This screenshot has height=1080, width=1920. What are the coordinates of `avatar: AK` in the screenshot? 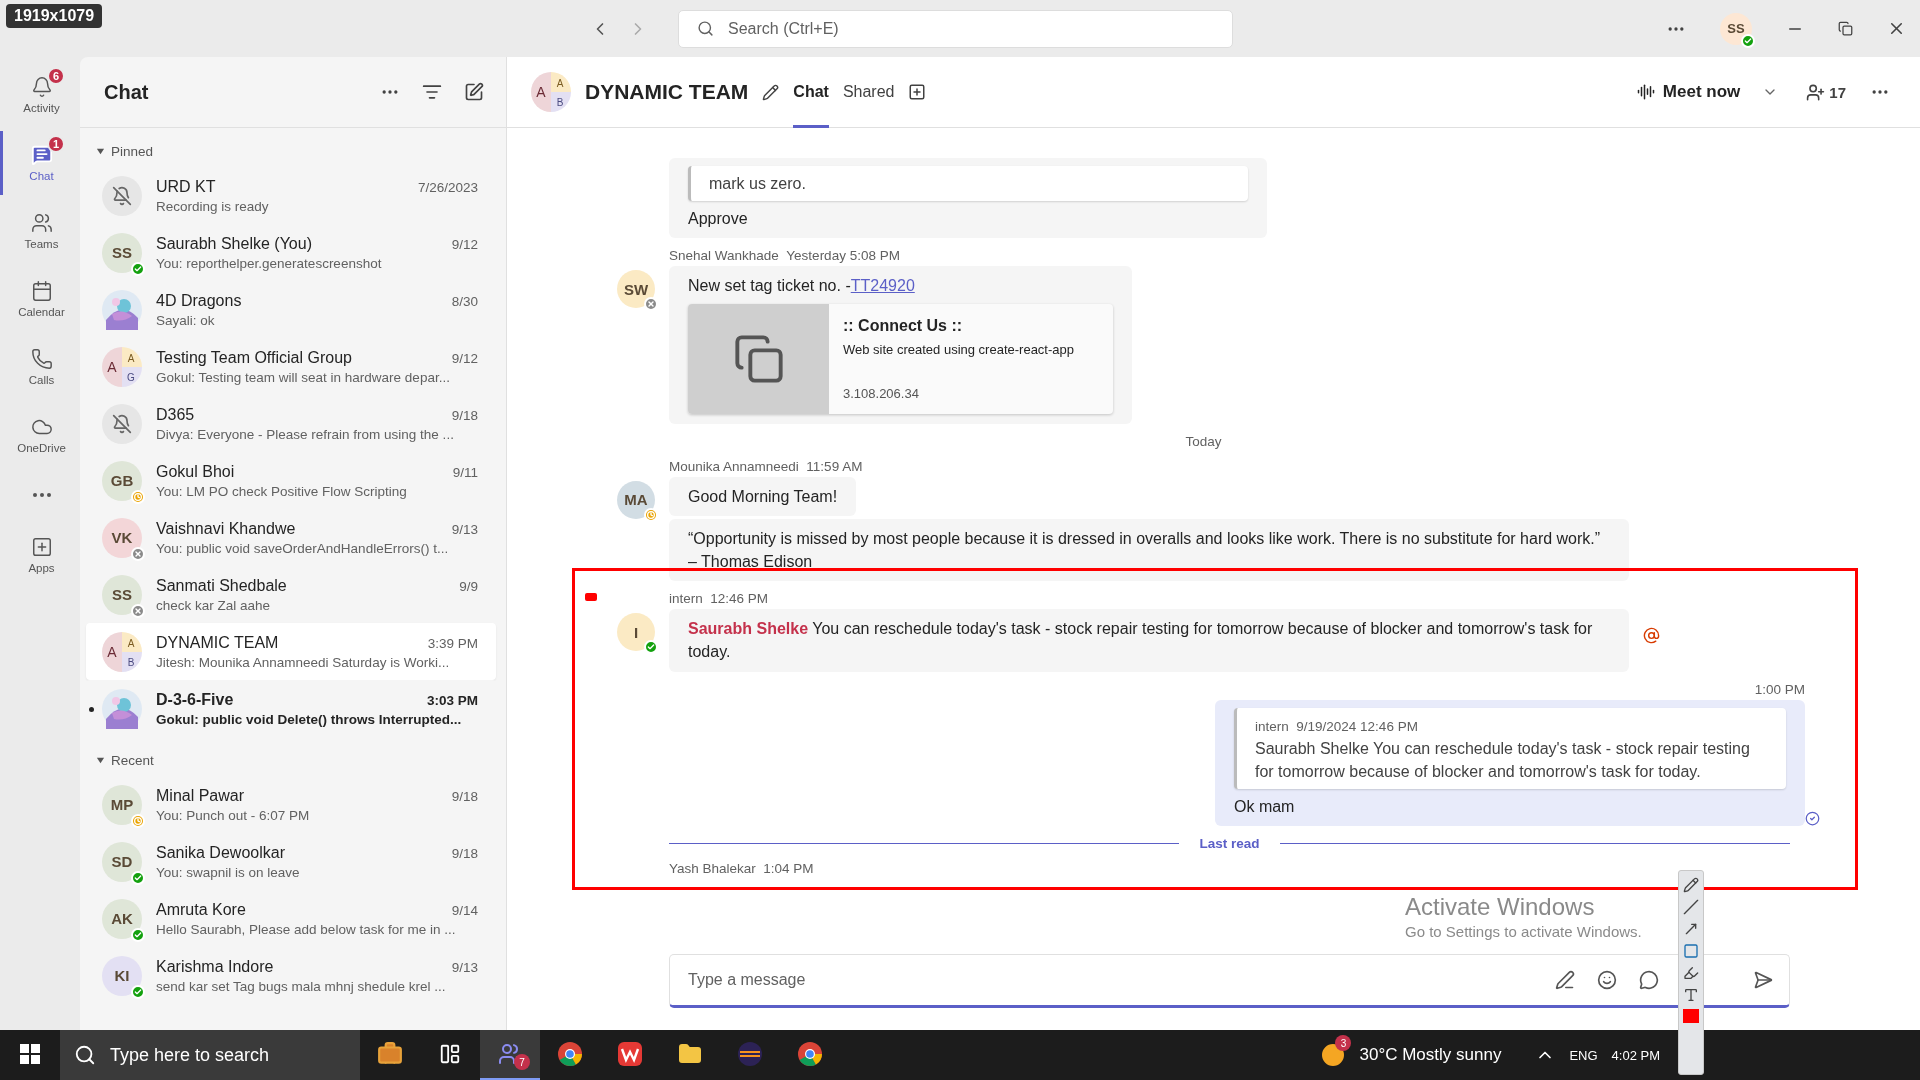 It's located at (122, 918).